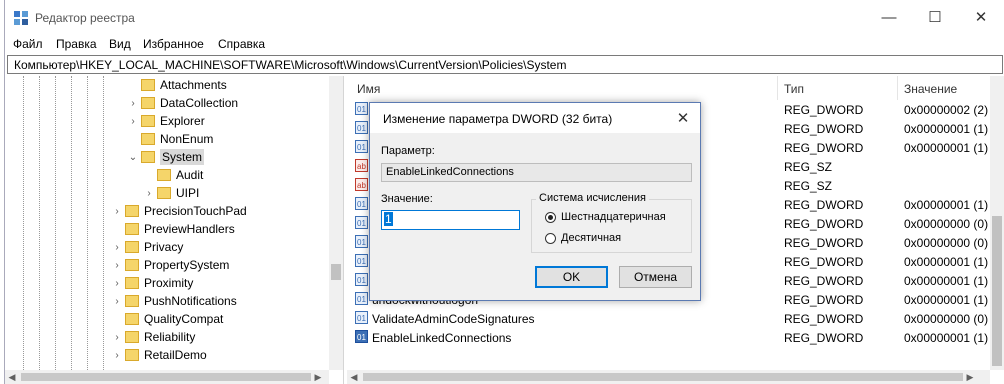 The image size is (1004, 384). What do you see at coordinates (182, 157) in the screenshot?
I see `tree-item-label: System` at bounding box center [182, 157].